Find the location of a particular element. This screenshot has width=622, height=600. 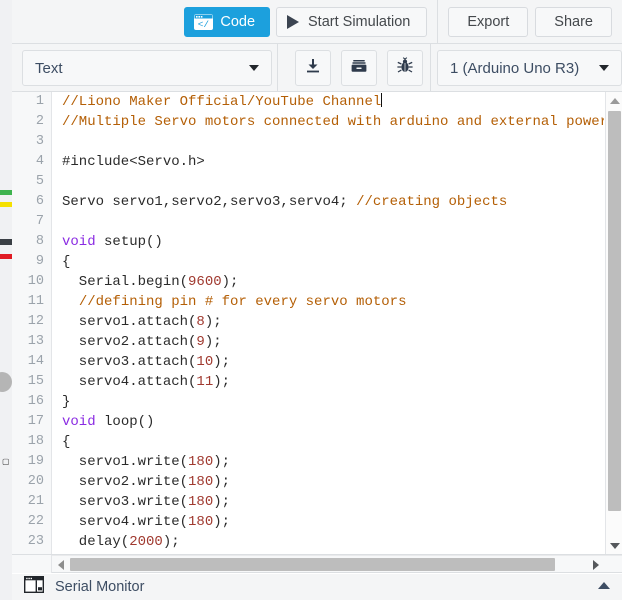

code-line: servo3.attach(10); is located at coordinates (333, 362).